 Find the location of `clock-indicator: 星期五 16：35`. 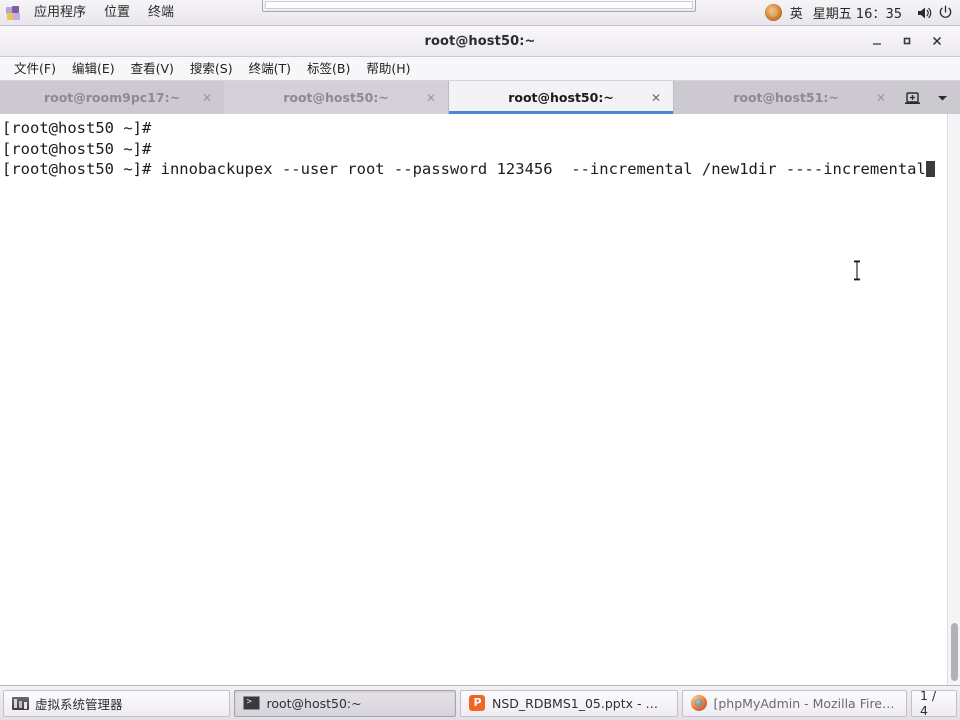

clock-indicator: 星期五 16：35 is located at coordinates (857, 12).